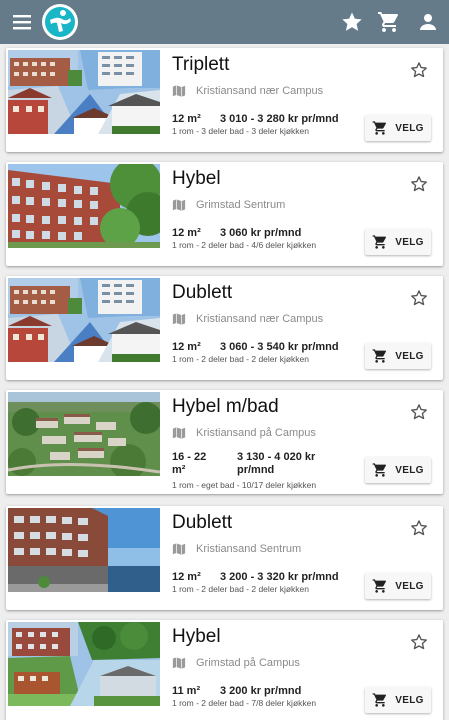 This screenshot has height=720, width=449. What do you see at coordinates (189, 463) in the screenshot?
I see `listing-size: 16 - 22 m²` at bounding box center [189, 463].